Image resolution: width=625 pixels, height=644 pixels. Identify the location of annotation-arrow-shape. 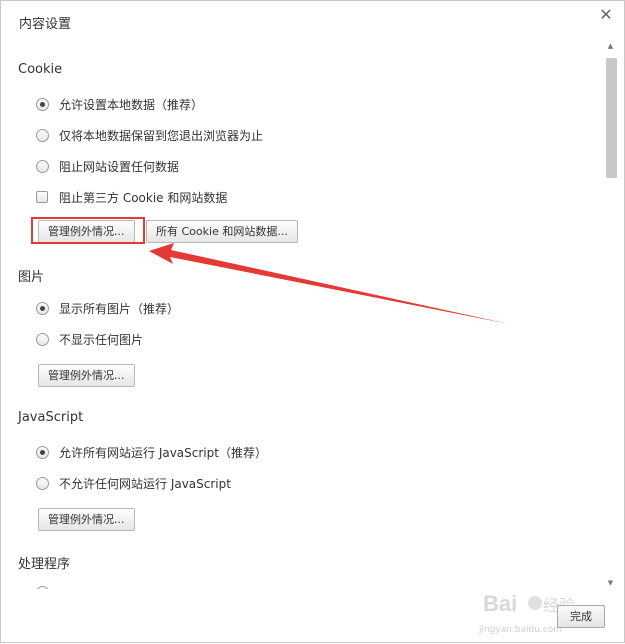
(329, 283).